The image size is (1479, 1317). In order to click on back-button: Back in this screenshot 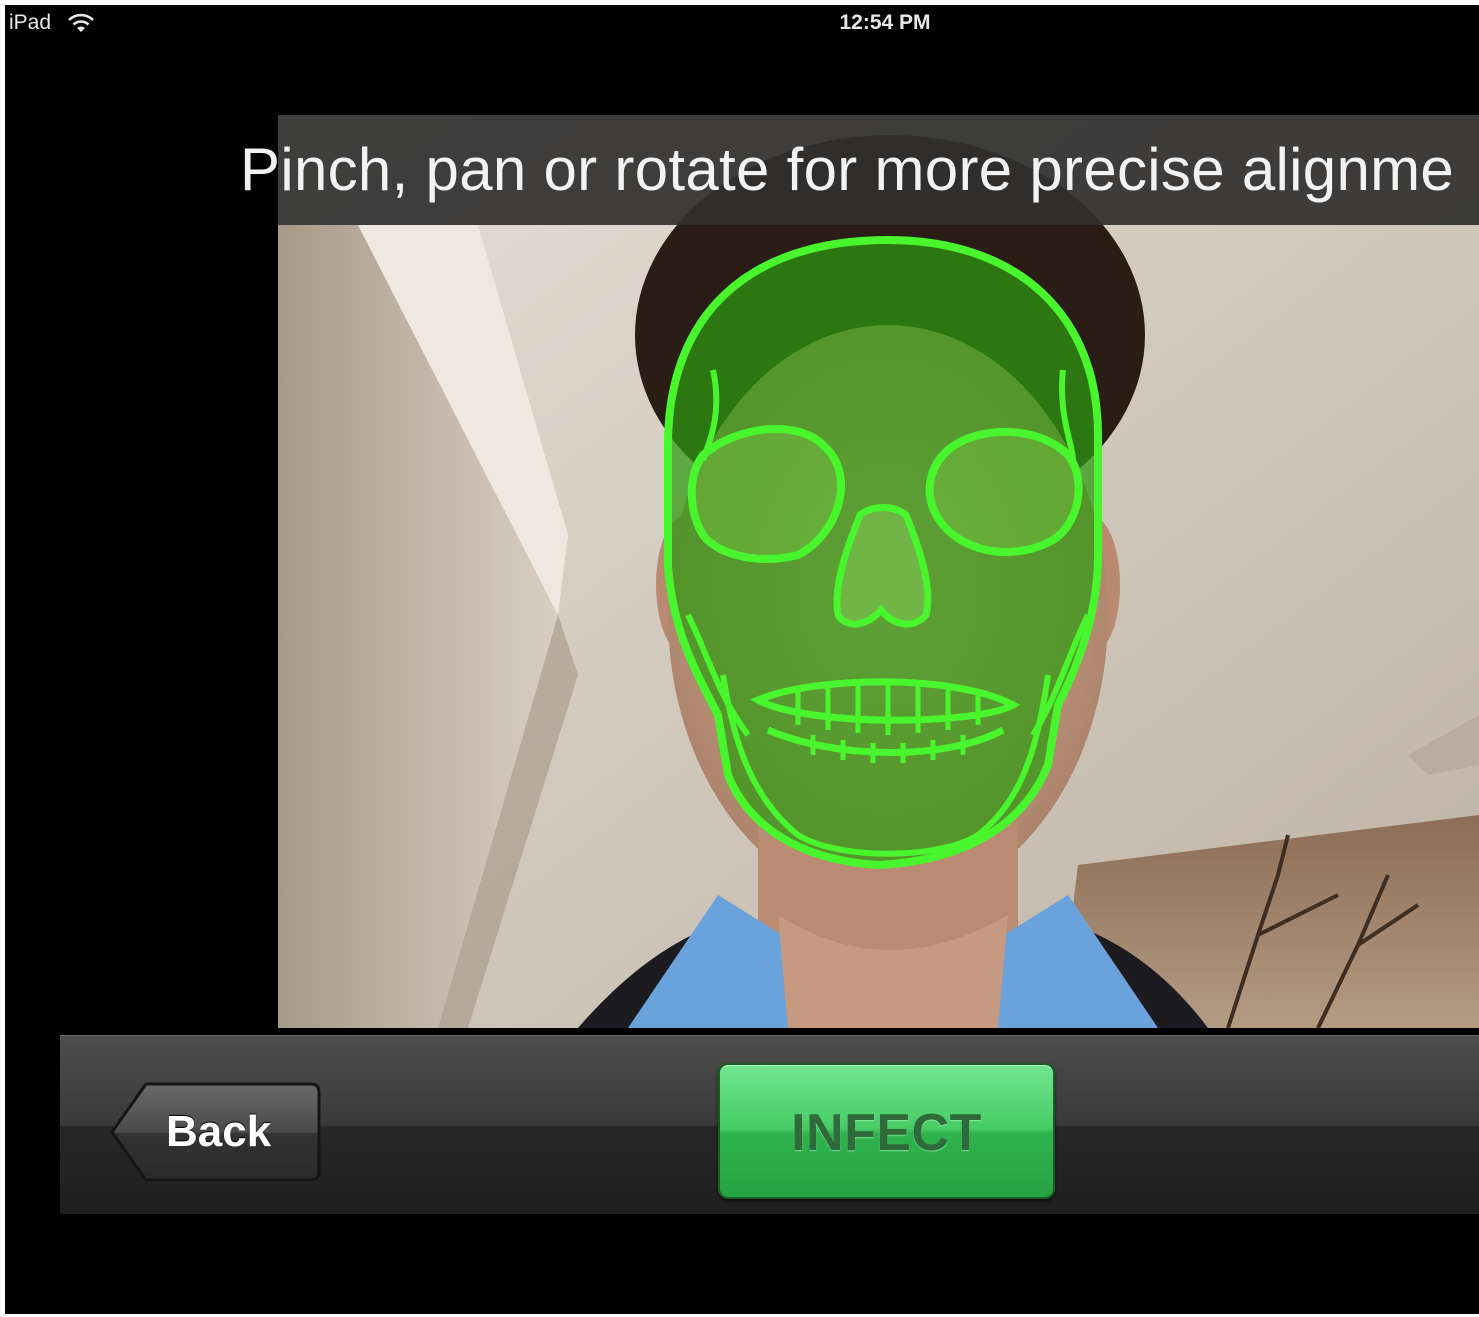, I will do `click(215, 1132)`.